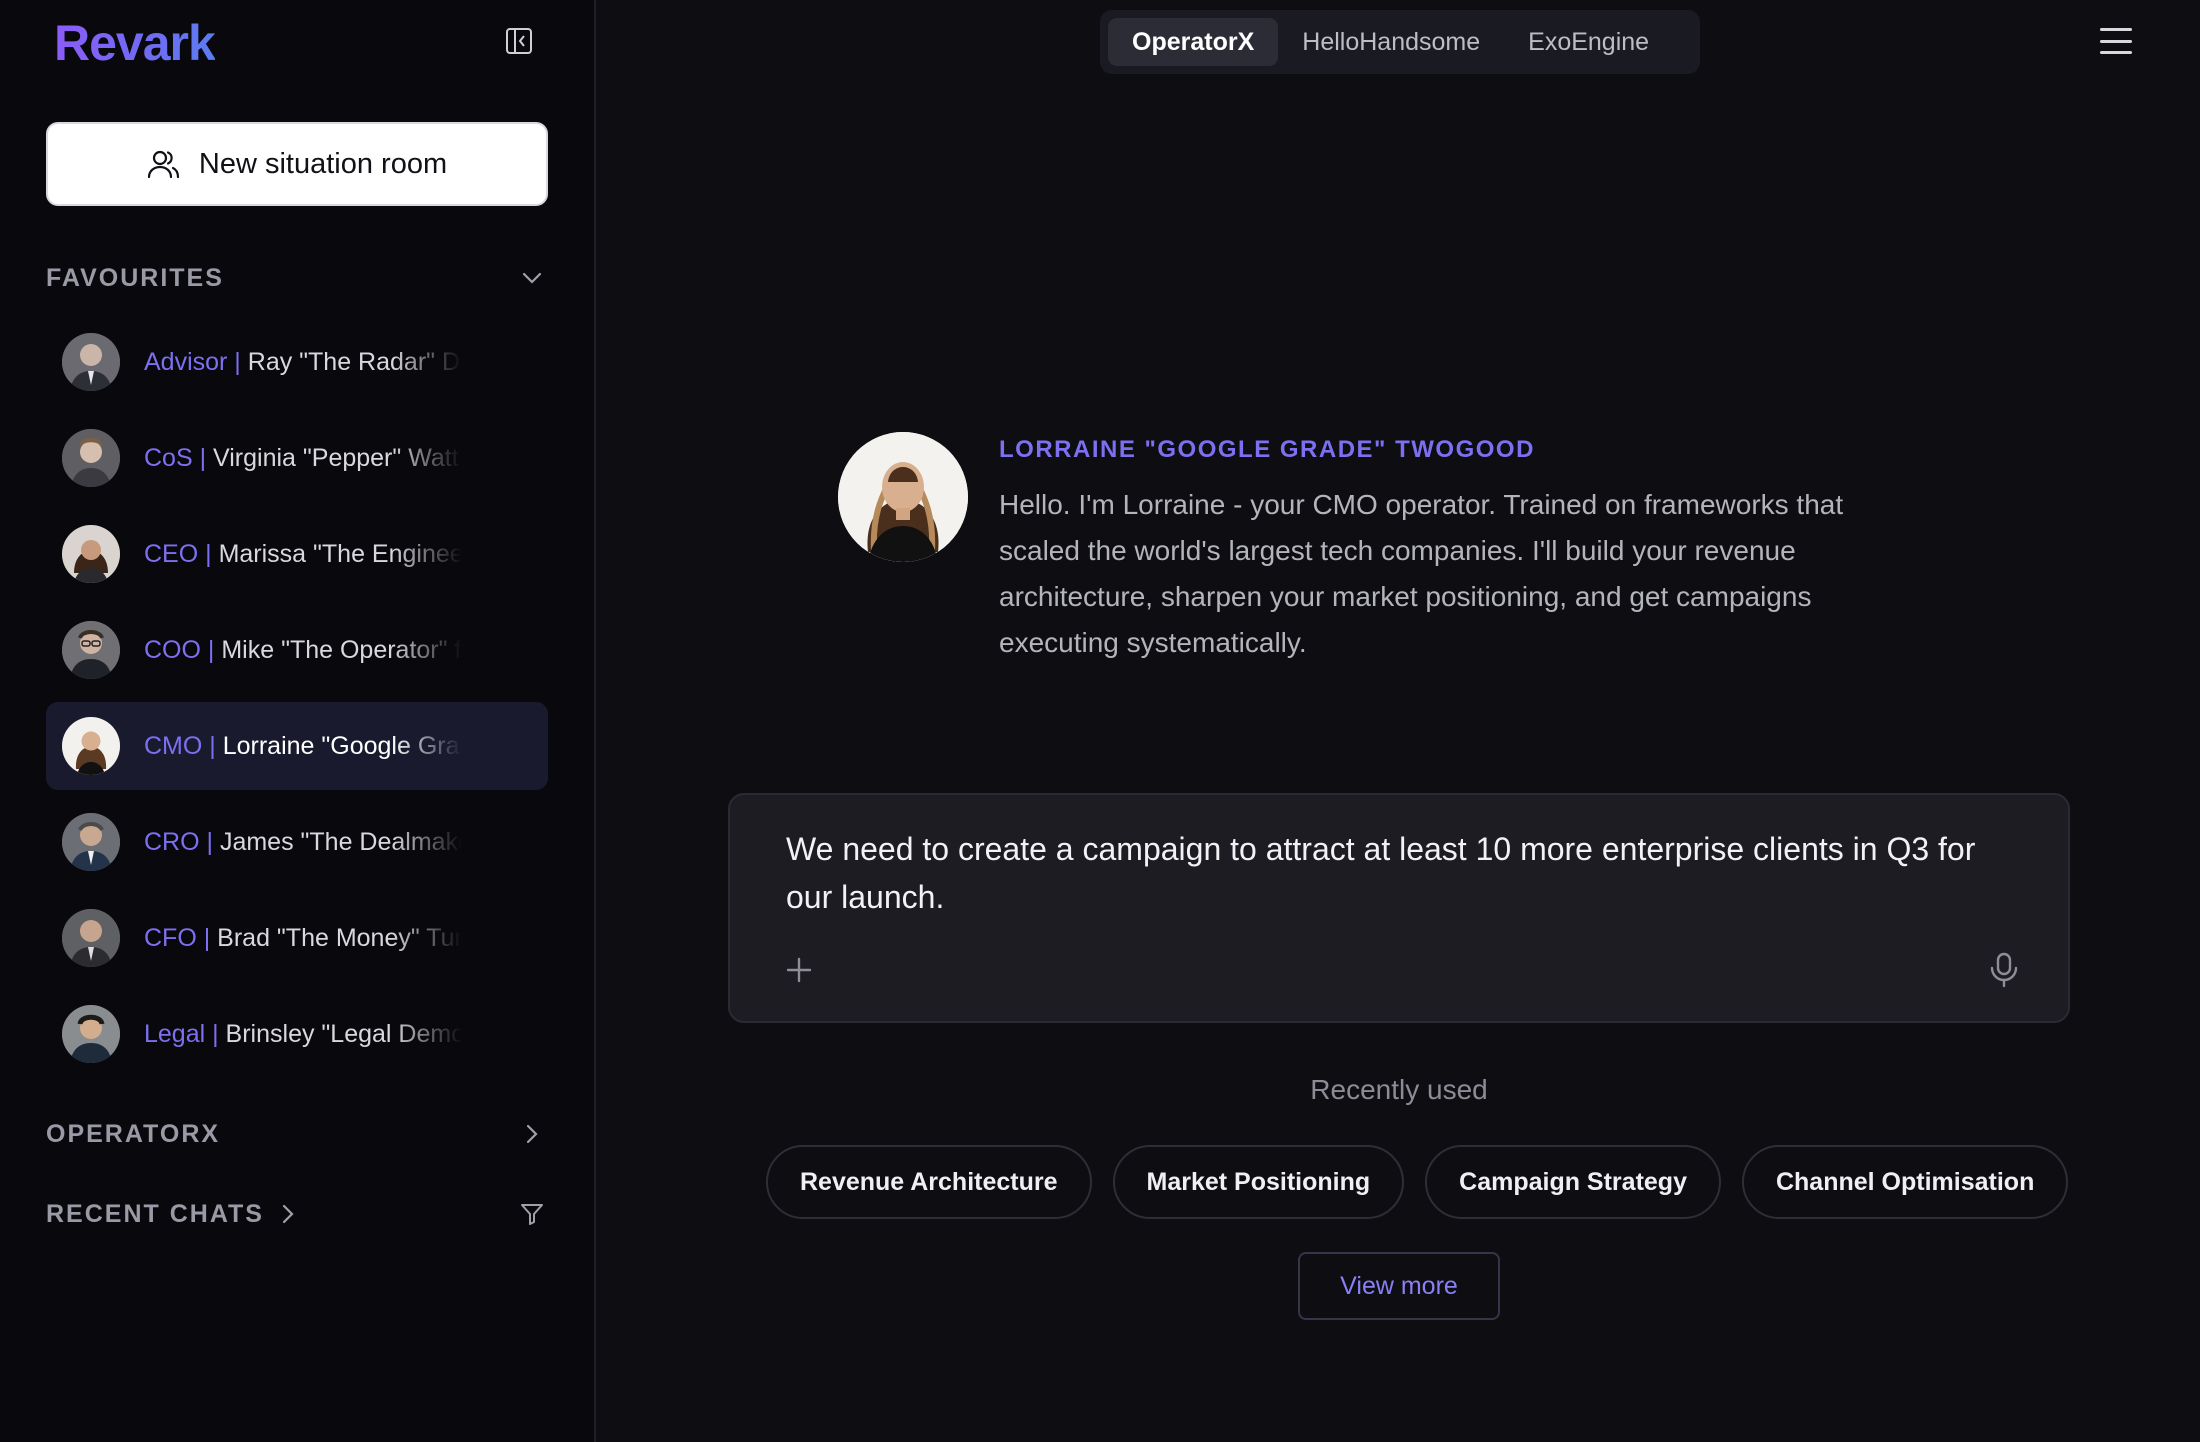  I want to click on chevron-down-icon, so click(532, 278).